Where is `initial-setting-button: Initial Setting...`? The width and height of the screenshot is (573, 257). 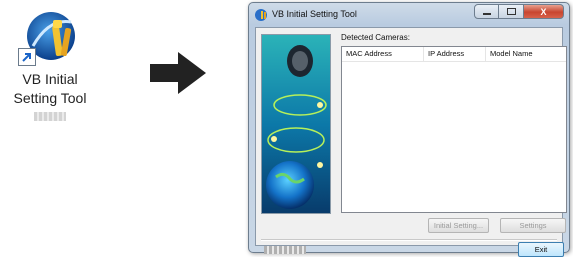 initial-setting-button: Initial Setting... is located at coordinates (458, 225).